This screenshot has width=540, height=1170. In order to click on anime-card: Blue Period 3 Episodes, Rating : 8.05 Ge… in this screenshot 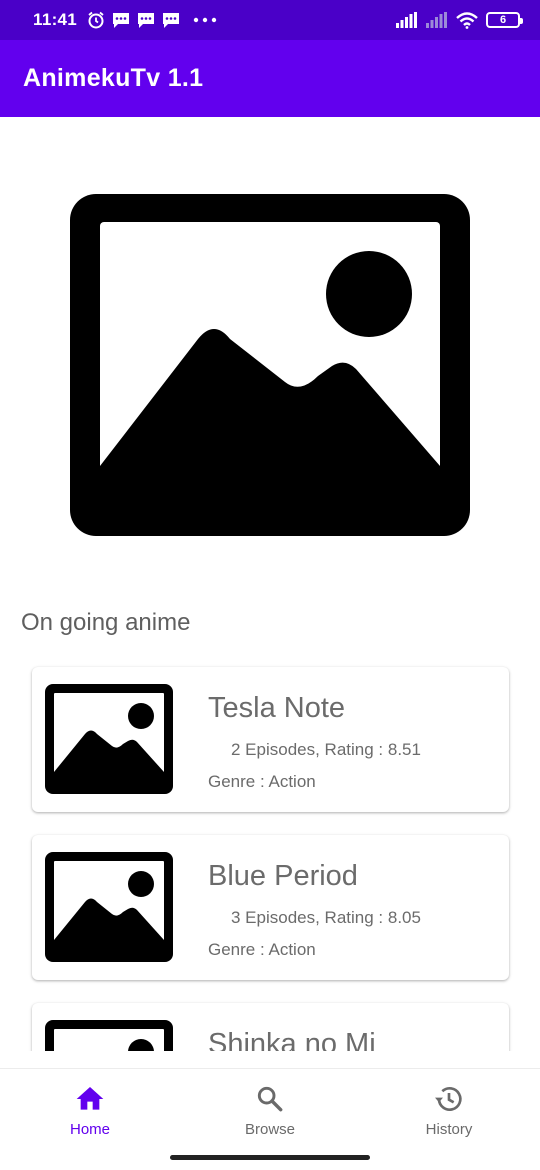, I will do `click(270, 907)`.